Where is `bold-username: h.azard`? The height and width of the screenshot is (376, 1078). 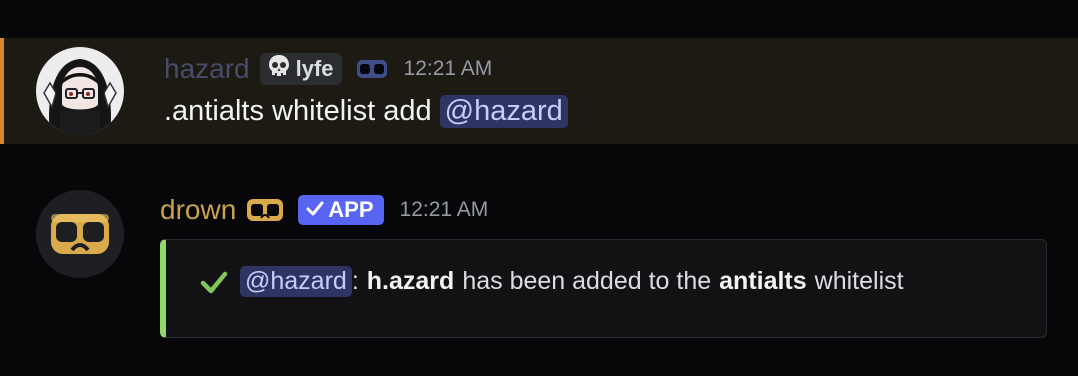 bold-username: h.azard is located at coordinates (410, 281).